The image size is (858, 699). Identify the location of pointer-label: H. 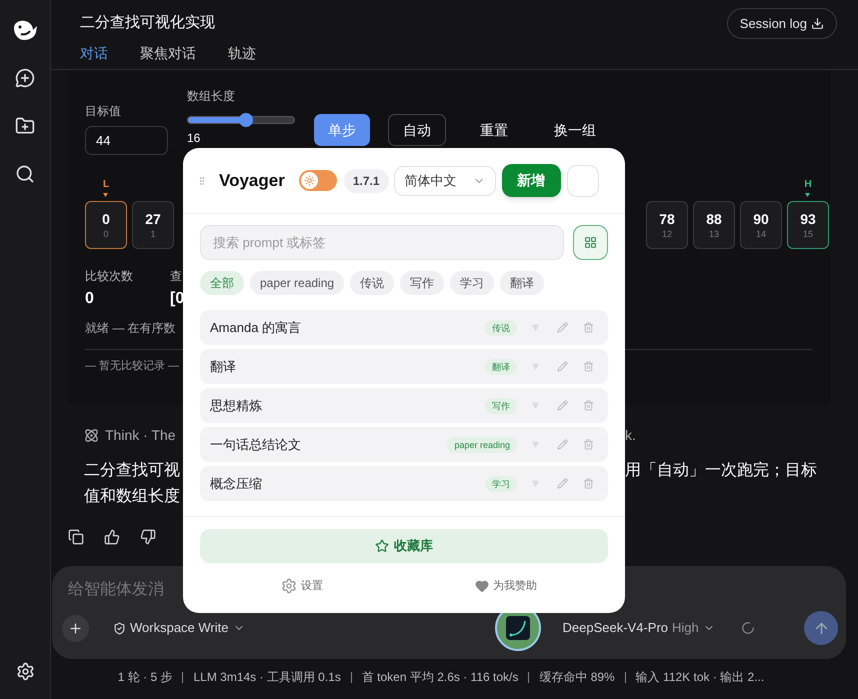
(808, 185).